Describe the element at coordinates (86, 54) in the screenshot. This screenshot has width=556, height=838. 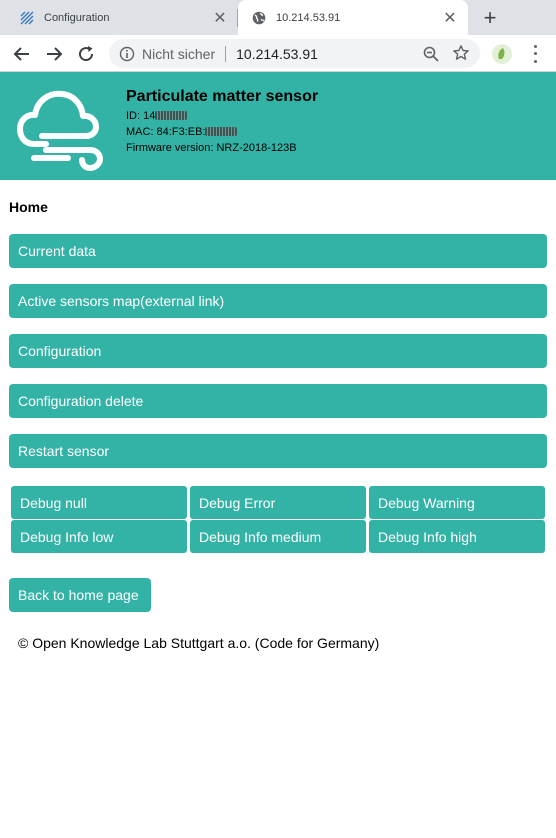
I see `reload-icon` at that location.